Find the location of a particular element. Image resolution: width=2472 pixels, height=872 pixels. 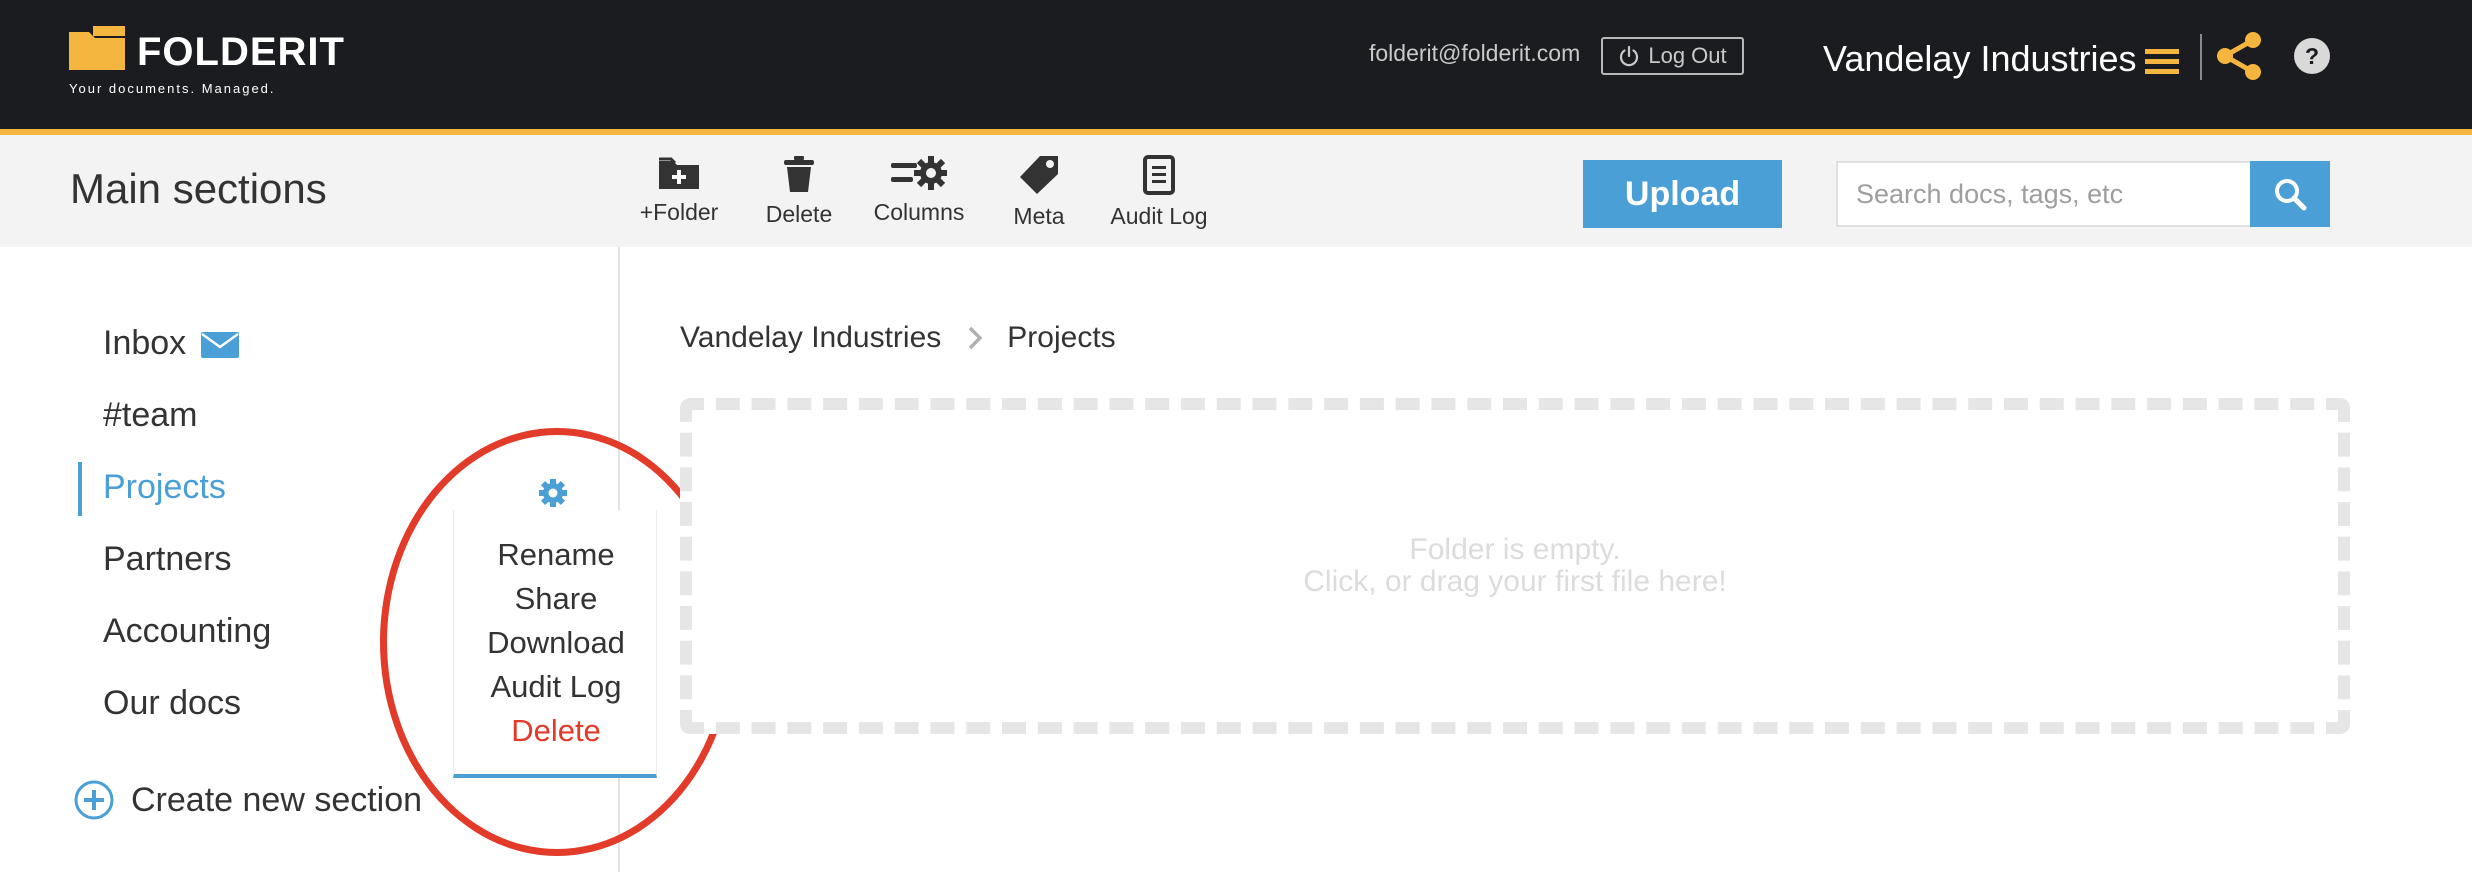

sidebar-item-team: #team is located at coordinates (150, 415).